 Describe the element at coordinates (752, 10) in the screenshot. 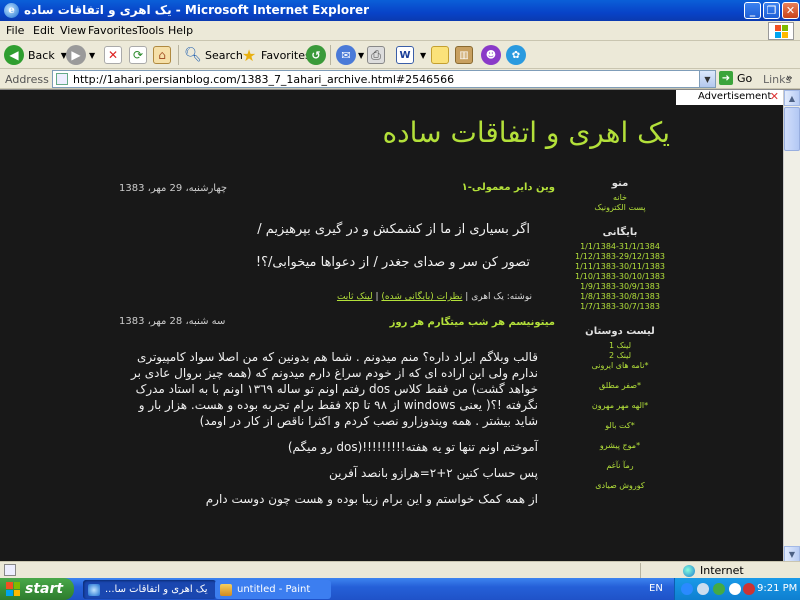

I see `minimize-button: _` at that location.